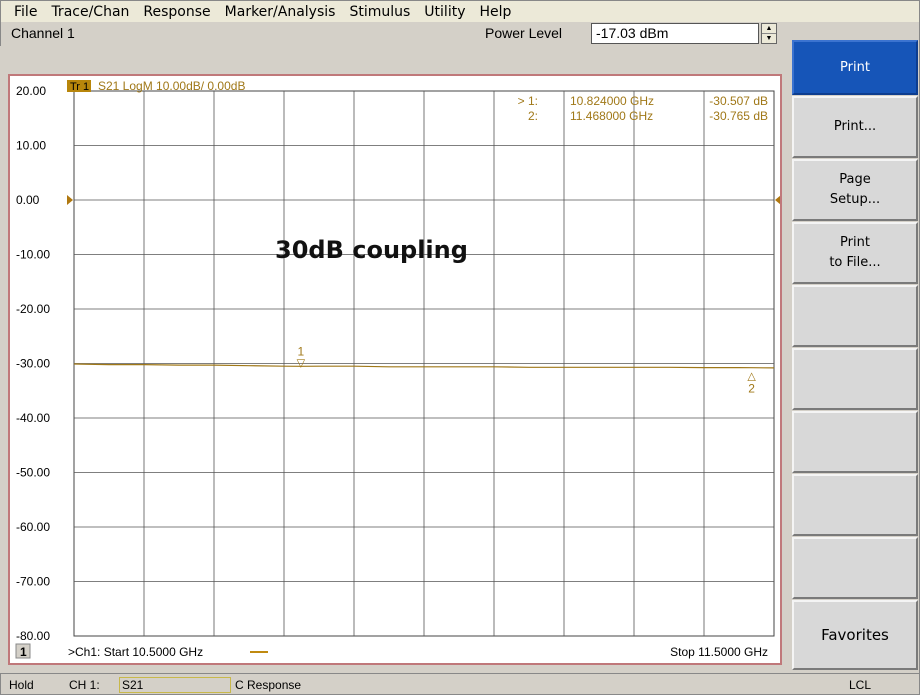 The height and width of the screenshot is (695, 920). What do you see at coordinates (171, 86) in the screenshot?
I see `trace-label: S21 LogM 10.00dB/ 0.00dB` at bounding box center [171, 86].